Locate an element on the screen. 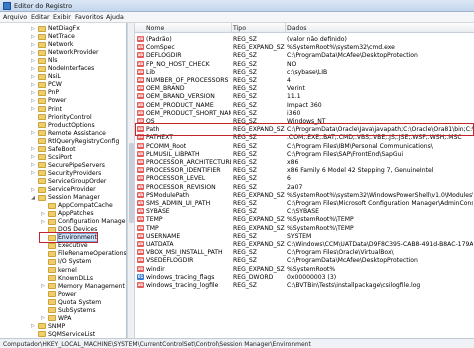 The image size is (474, 348). tree-scrollbar is located at coordinates (131, 180).